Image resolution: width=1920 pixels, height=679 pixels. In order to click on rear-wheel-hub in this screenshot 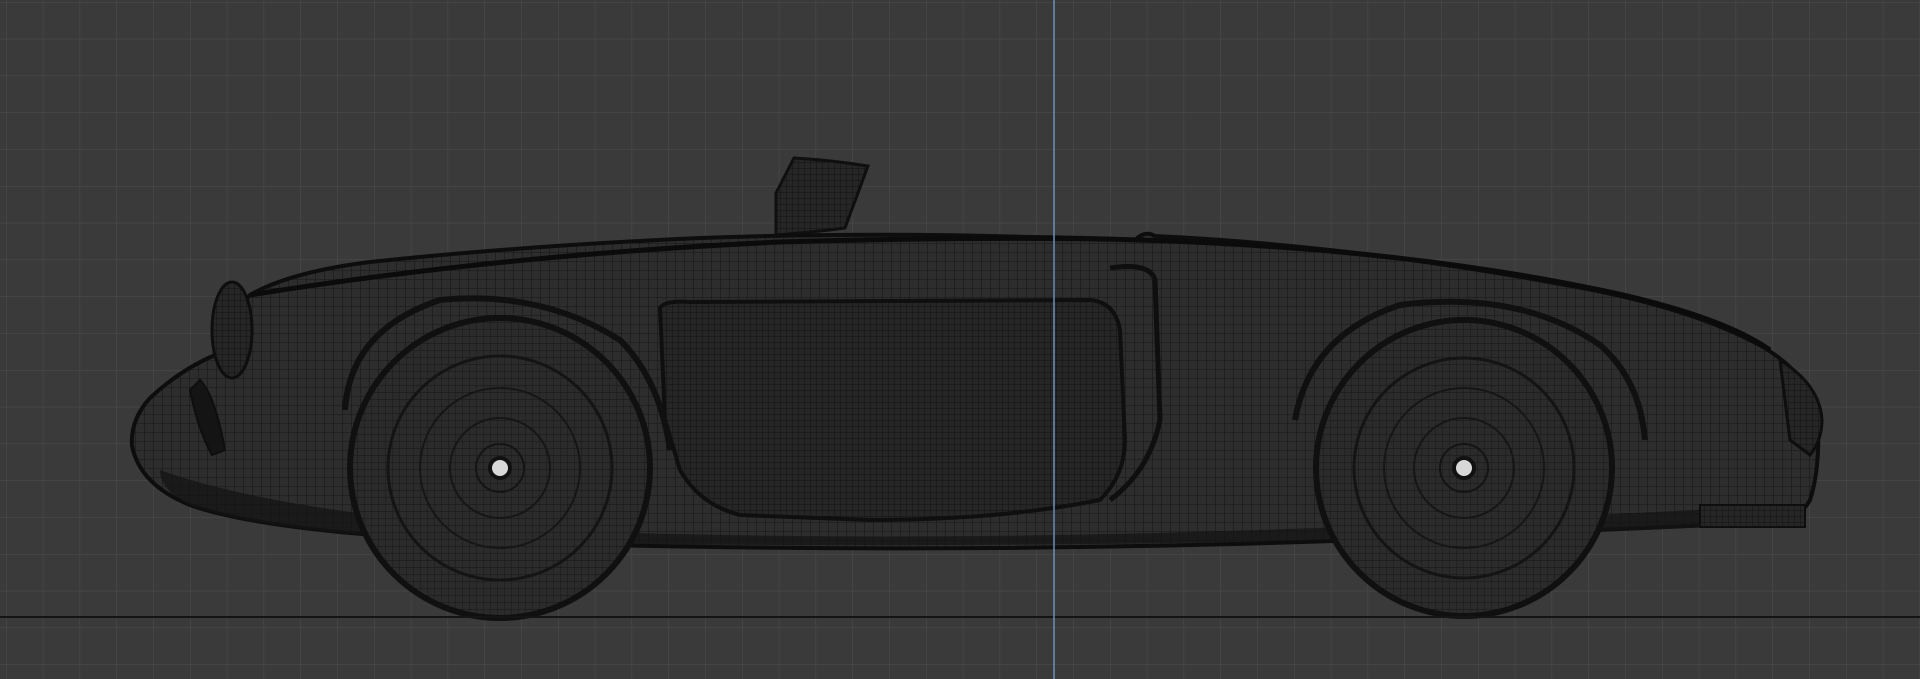, I will do `click(1464, 468)`.